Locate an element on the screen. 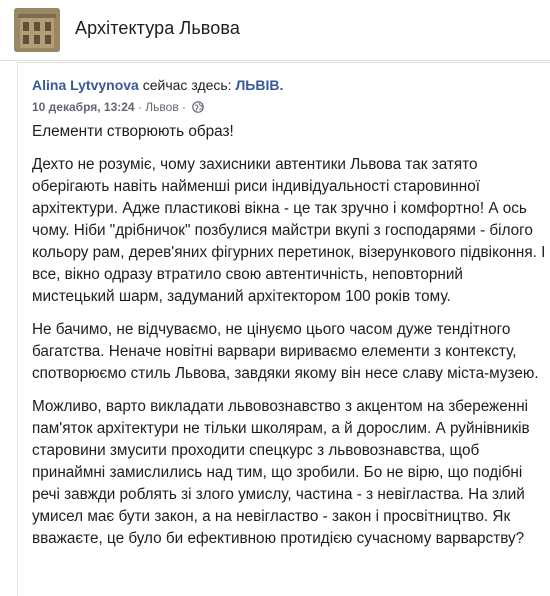 The width and height of the screenshot is (550, 596). checkin-text: сейчас здесь: is located at coordinates (187, 85).